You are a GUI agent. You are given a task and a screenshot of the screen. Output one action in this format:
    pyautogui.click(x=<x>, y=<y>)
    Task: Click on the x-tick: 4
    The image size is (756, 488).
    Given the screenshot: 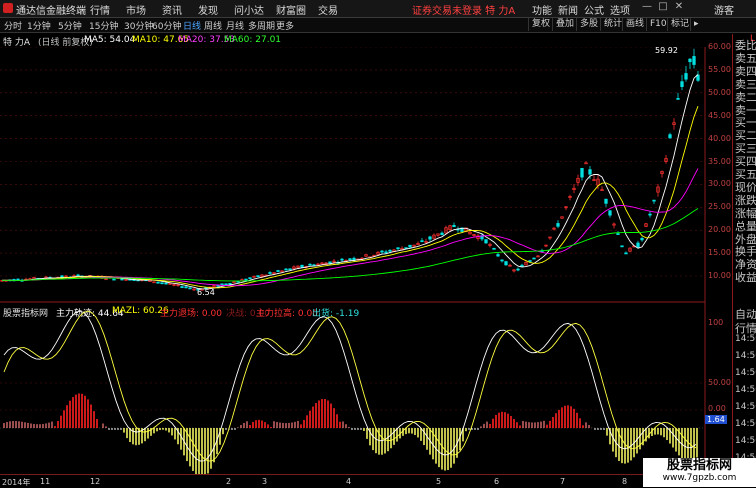 What is the action you would take?
    pyautogui.click(x=349, y=481)
    